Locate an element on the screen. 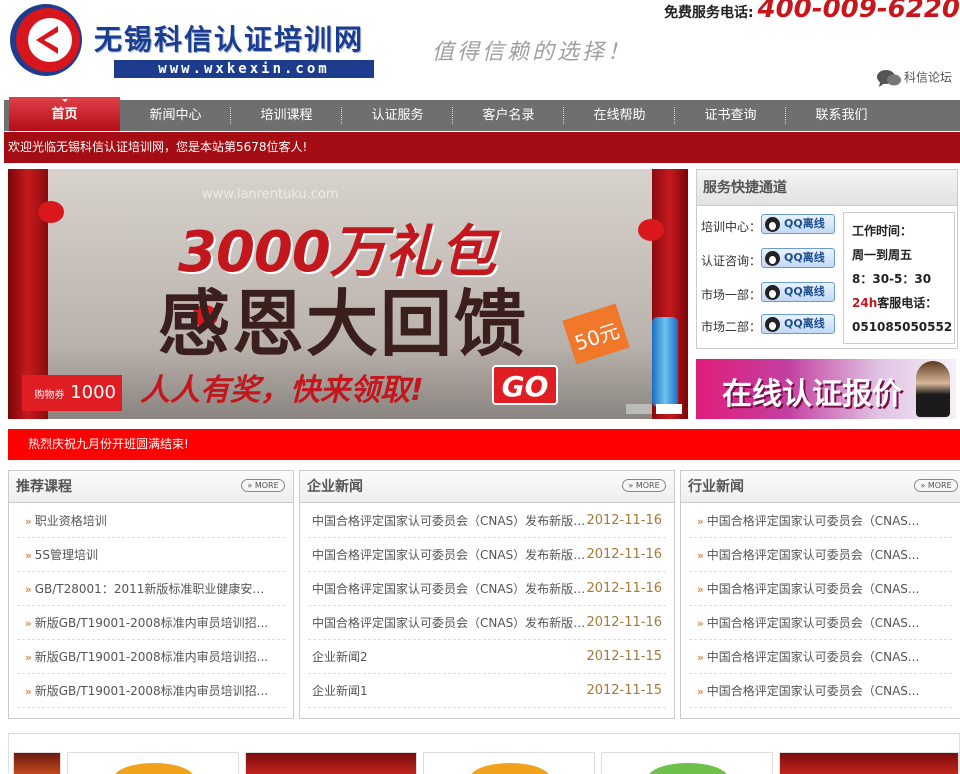 The width and height of the screenshot is (960, 774). hotline-label: 免费服务电话: is located at coordinates (709, 13).